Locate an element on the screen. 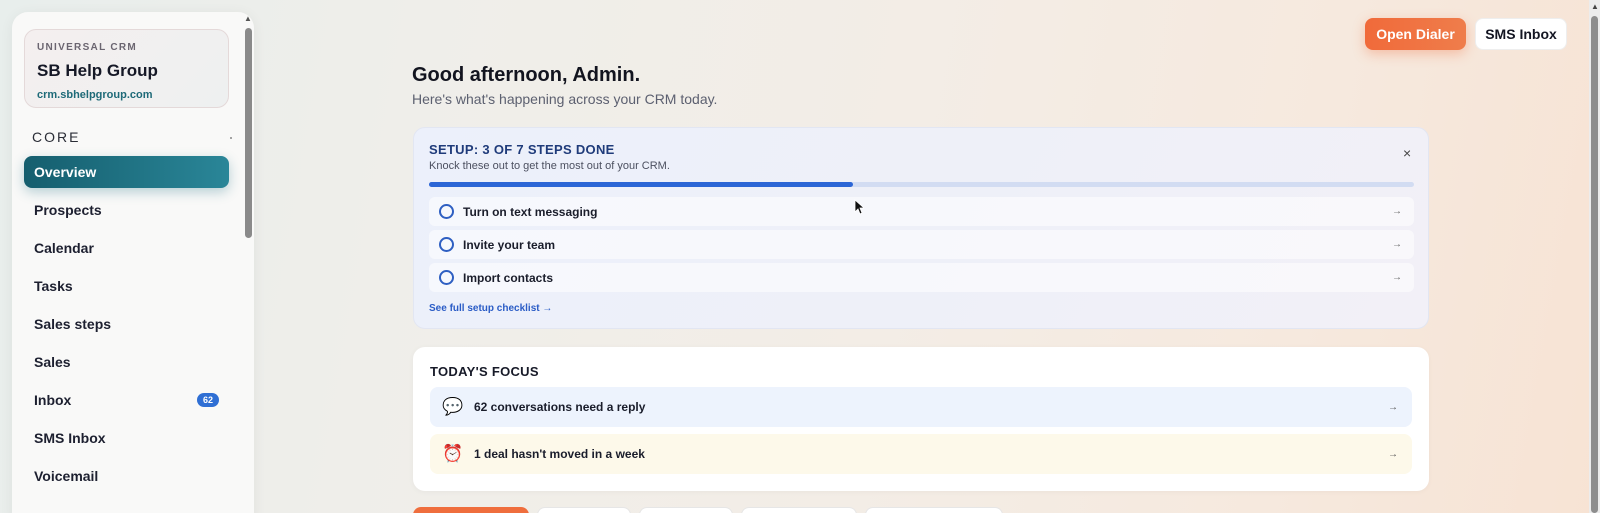  setup-progress-bar is located at coordinates (921, 184).